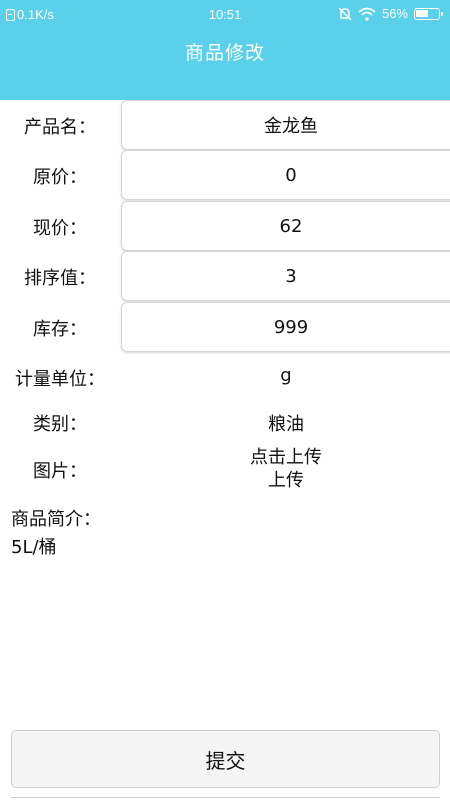 This screenshot has height=800, width=450. I want to click on description-text: 5L/桶, so click(34, 546).